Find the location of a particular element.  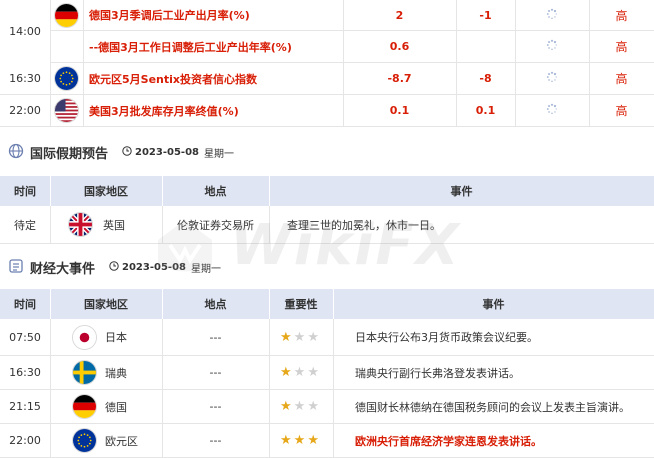

holiday-event: 查理三世的加冕礼，休市一日。 is located at coordinates (364, 225).